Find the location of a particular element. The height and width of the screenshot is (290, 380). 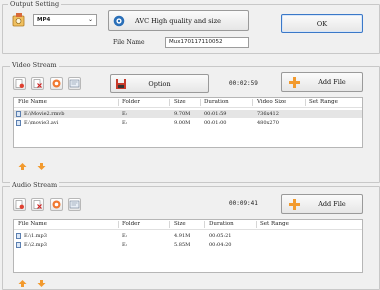

video-row-size: 9.70M is located at coordinates (182, 114).